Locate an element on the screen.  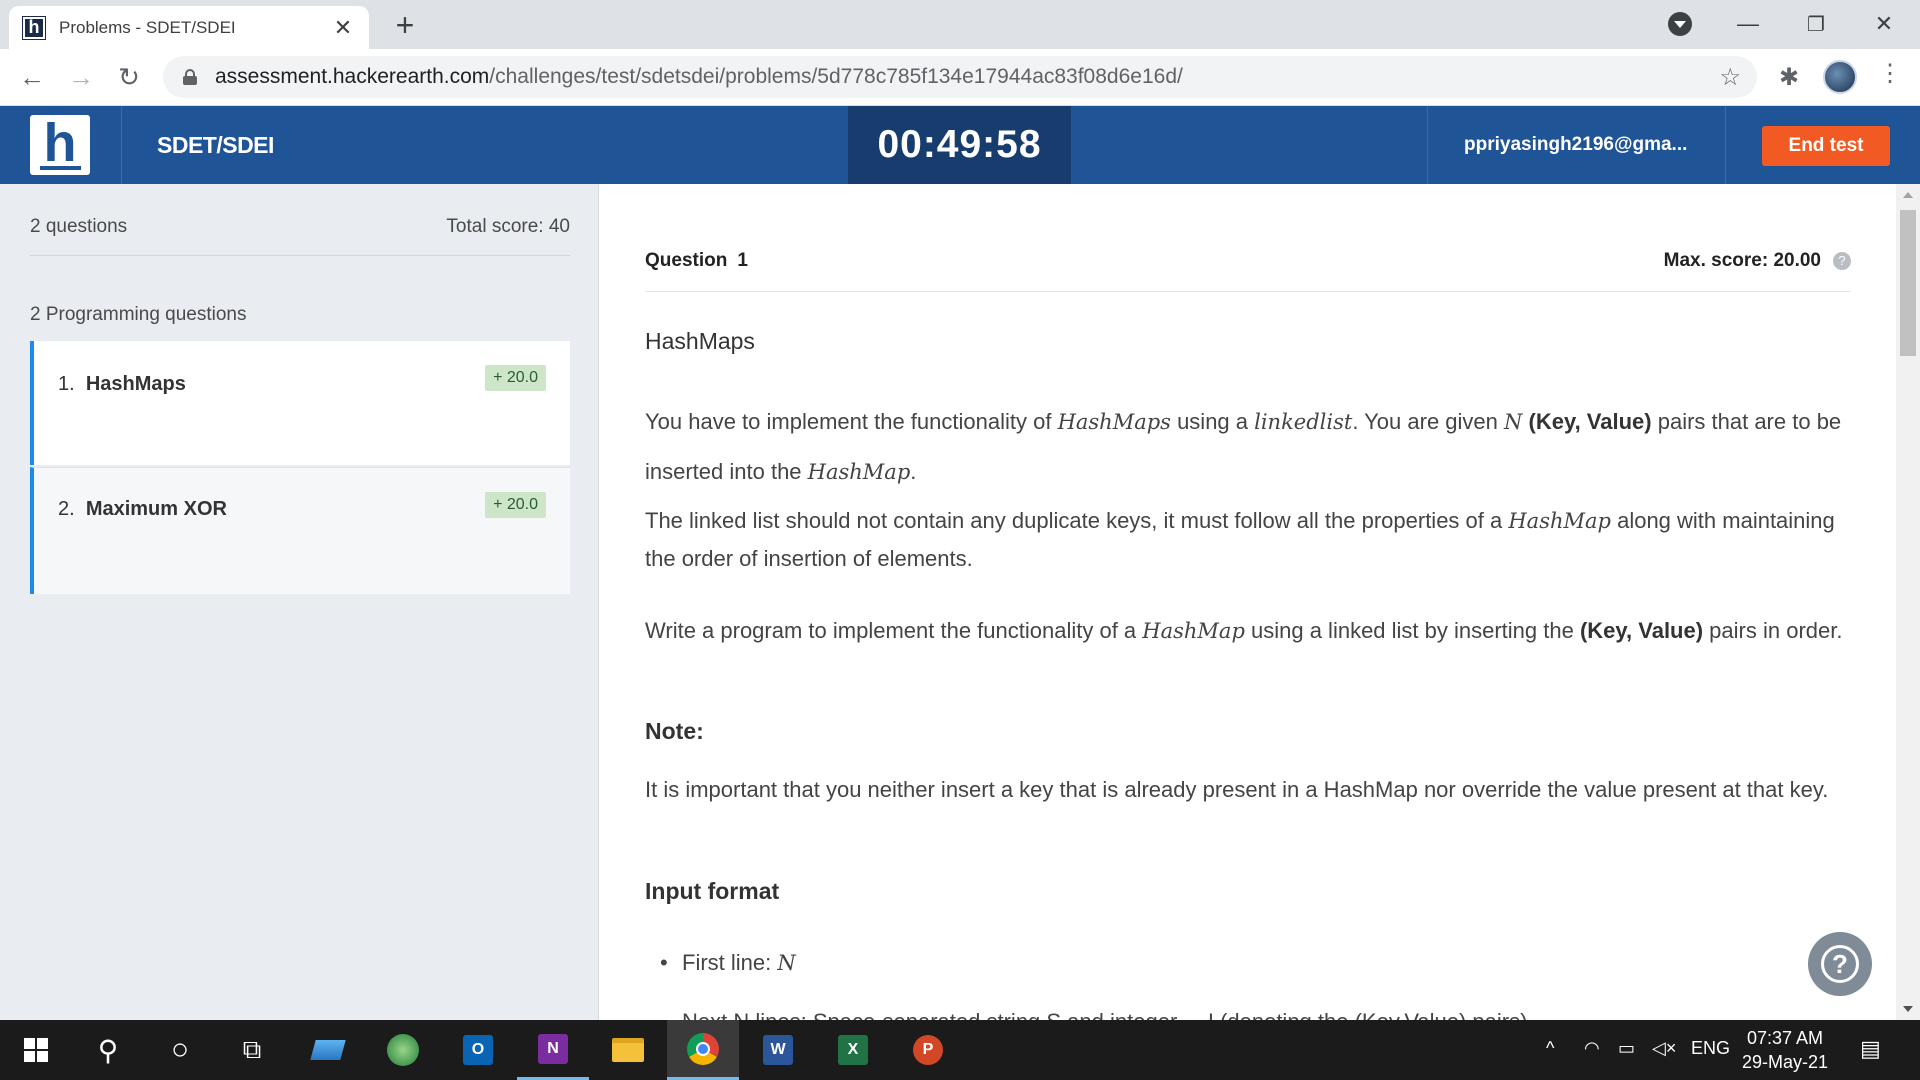
sidebar-question-hashmaps: 1. HashMaps + 20.0 is located at coordinates (300, 403).